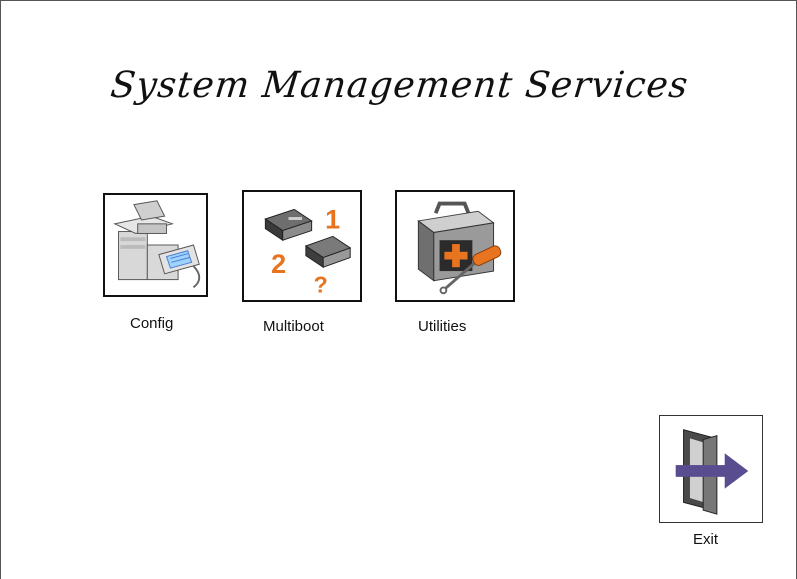 Image resolution: width=797 pixels, height=579 pixels. I want to click on multiboot-button: 1 2 ?, so click(302, 246).